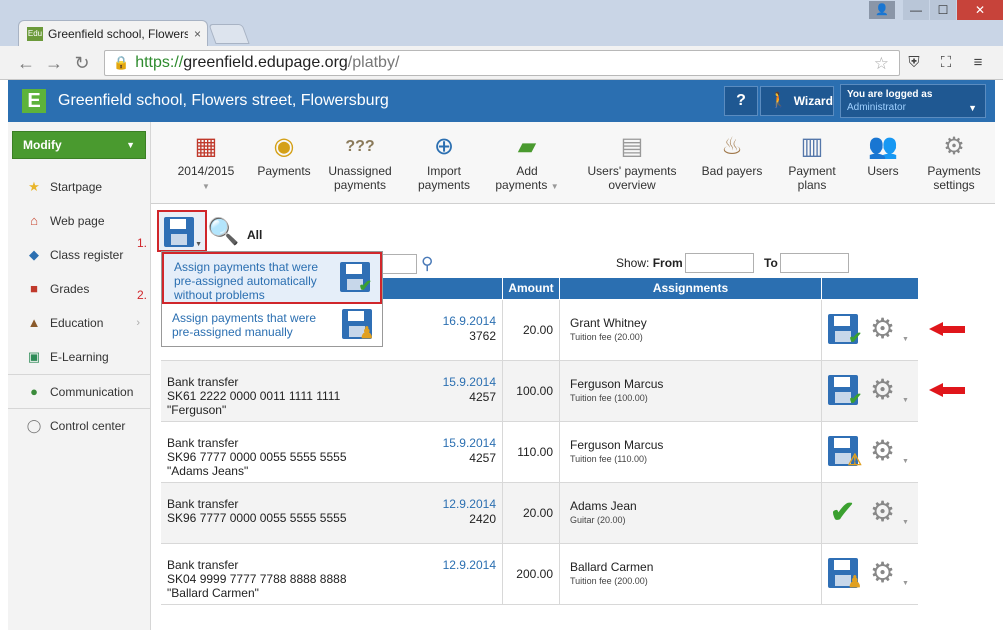  I want to click on modify-button: Modify ▼, so click(79, 145).